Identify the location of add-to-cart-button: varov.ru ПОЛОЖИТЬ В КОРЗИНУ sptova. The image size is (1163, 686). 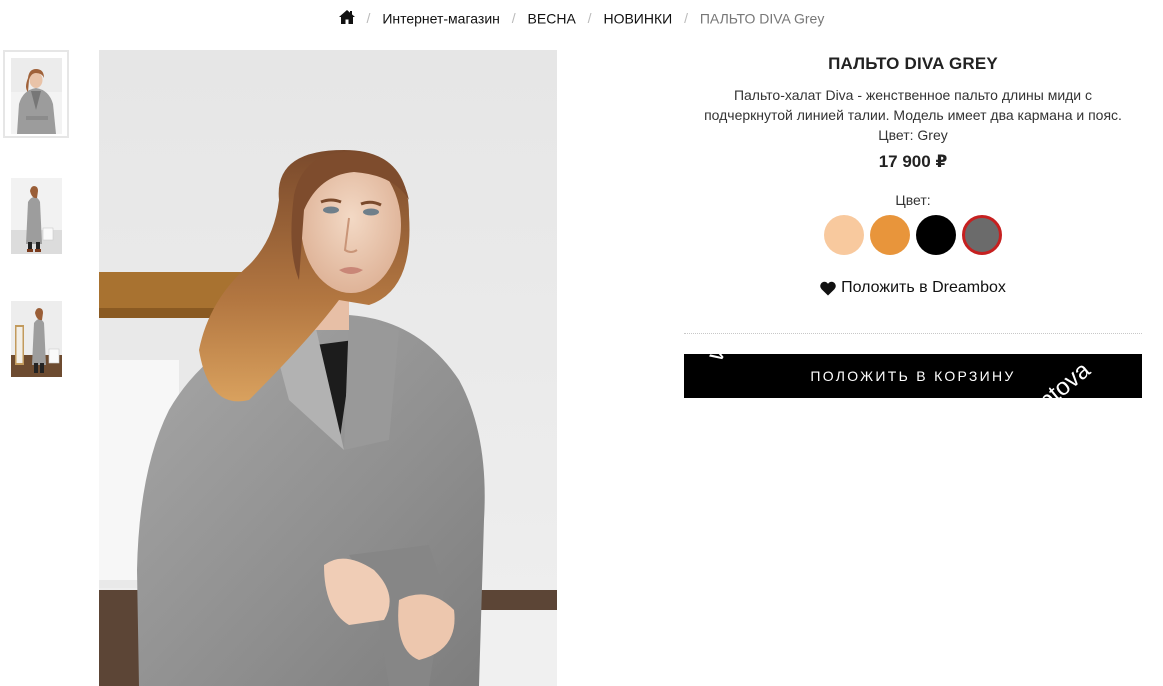
(913, 375).